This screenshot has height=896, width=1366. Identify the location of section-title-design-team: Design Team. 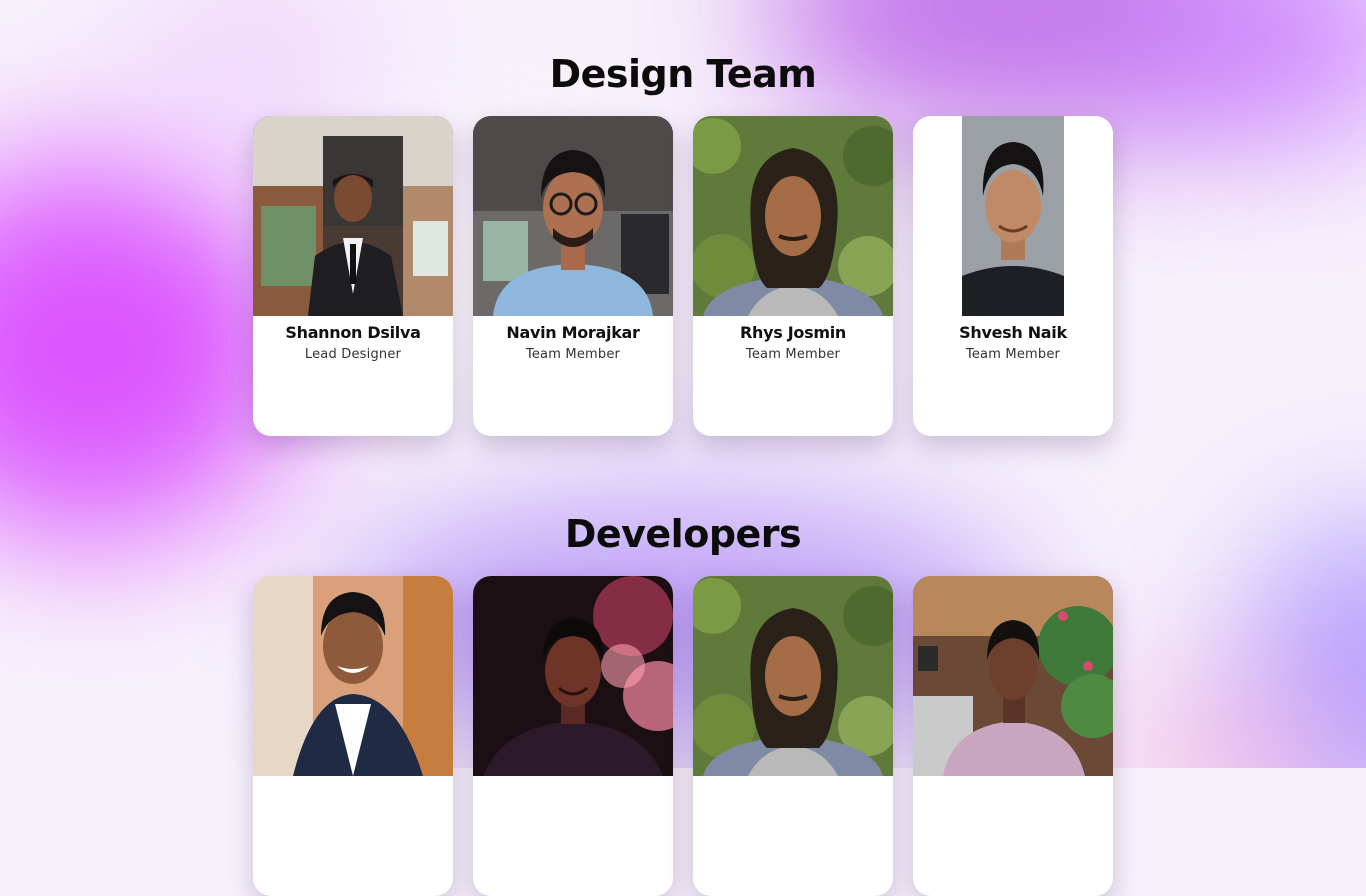
(683, 74).